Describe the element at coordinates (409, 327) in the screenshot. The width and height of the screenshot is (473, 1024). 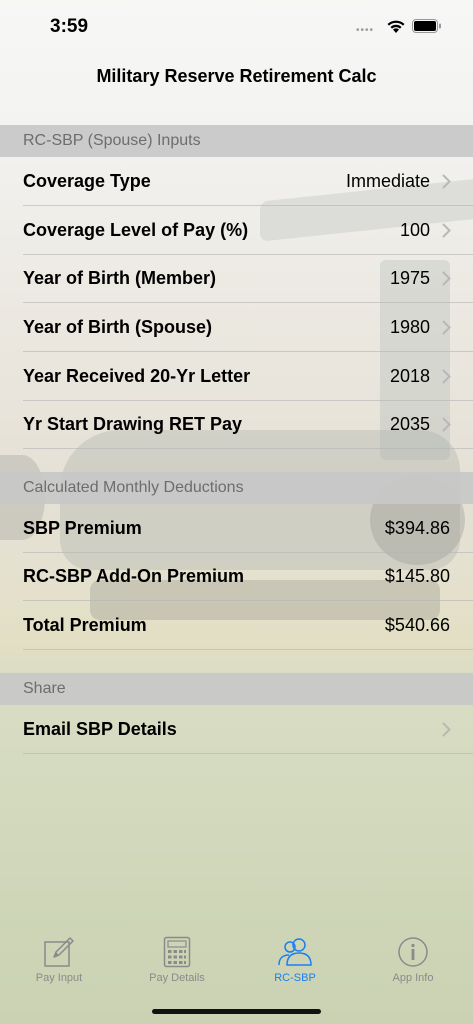
I see `row-value: 1980` at that location.